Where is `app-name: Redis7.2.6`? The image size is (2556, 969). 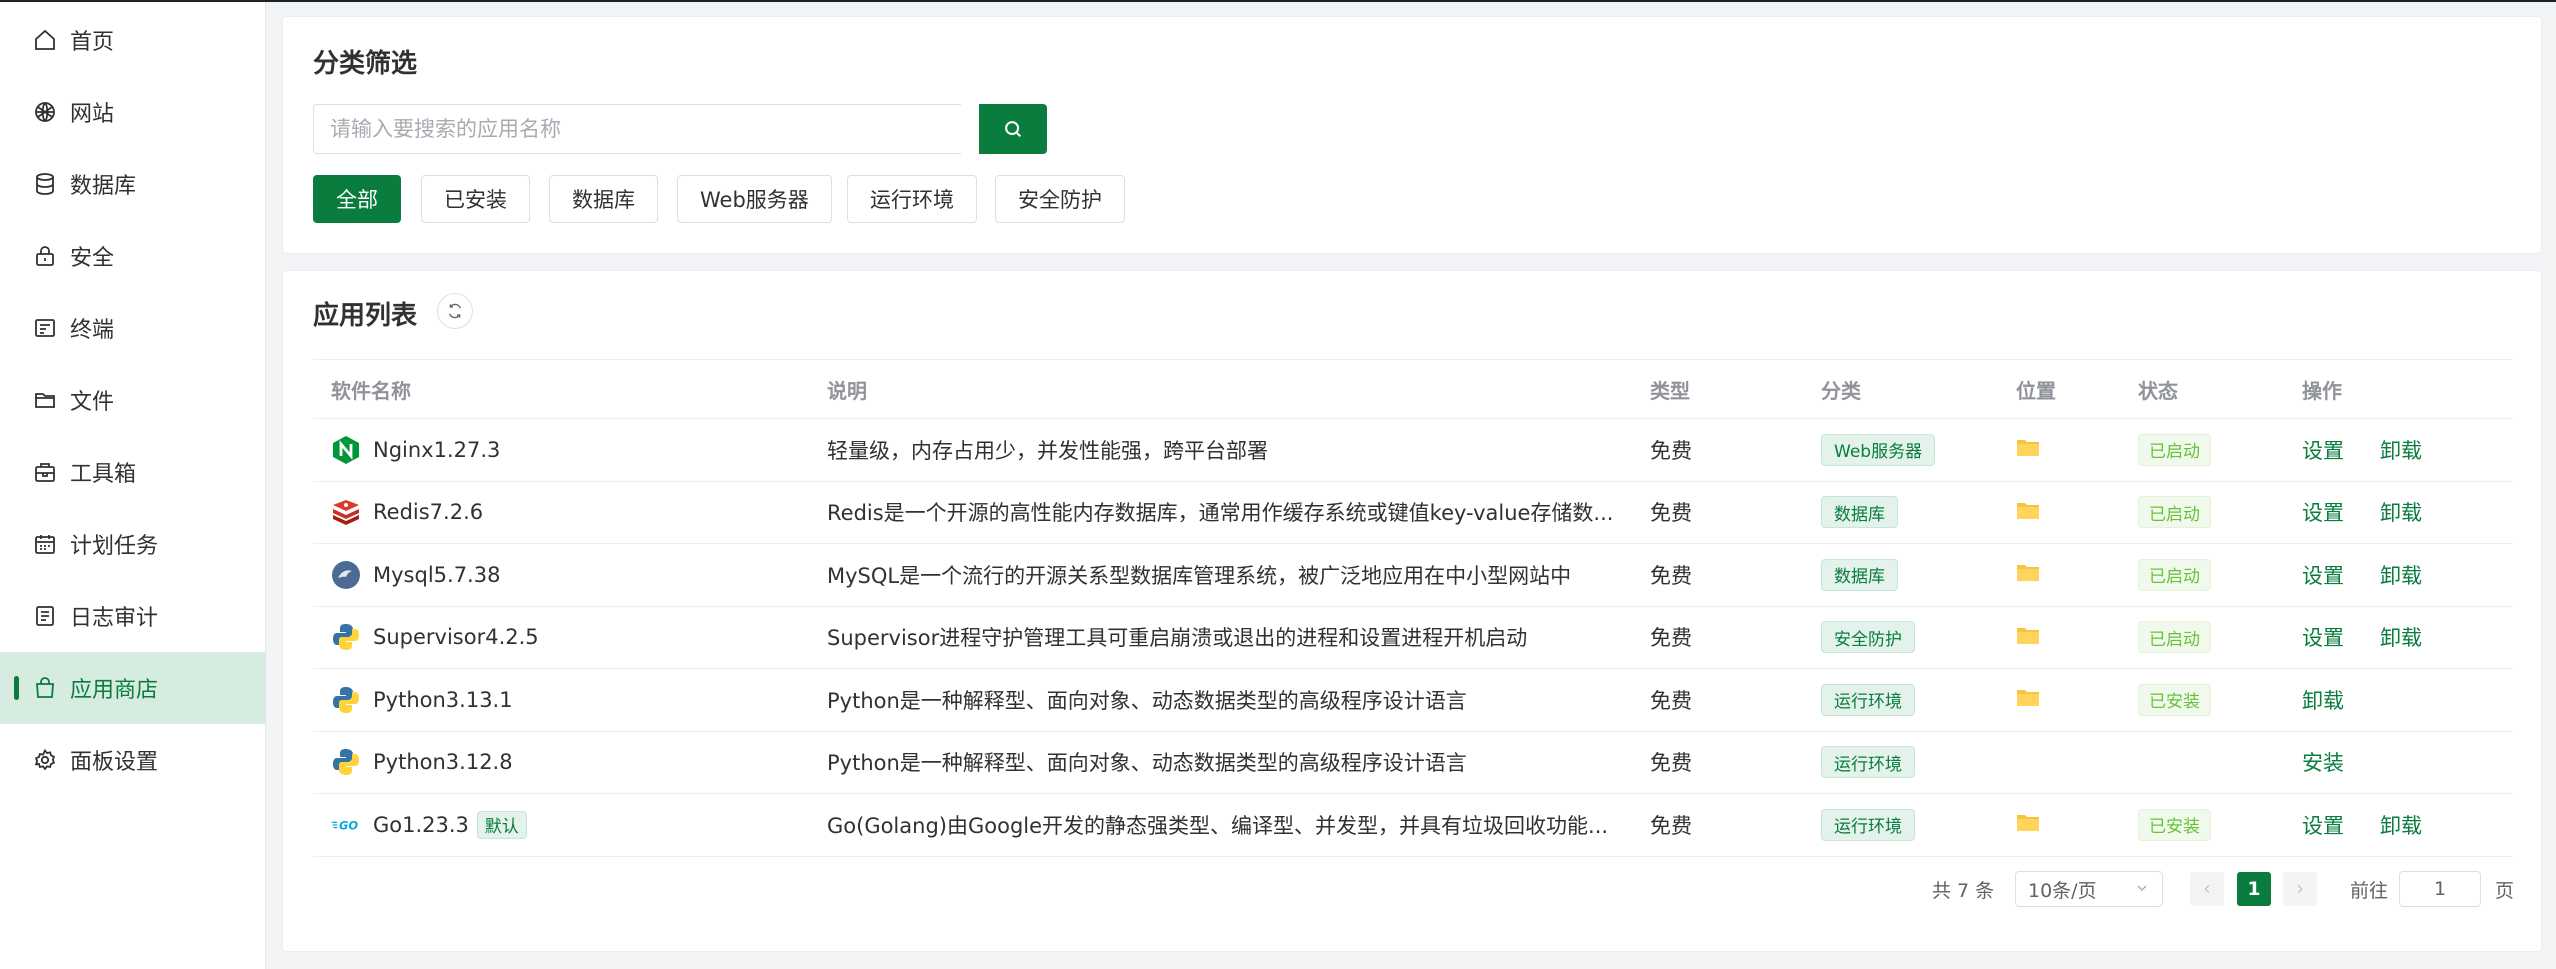 app-name: Redis7.2.6 is located at coordinates (428, 512).